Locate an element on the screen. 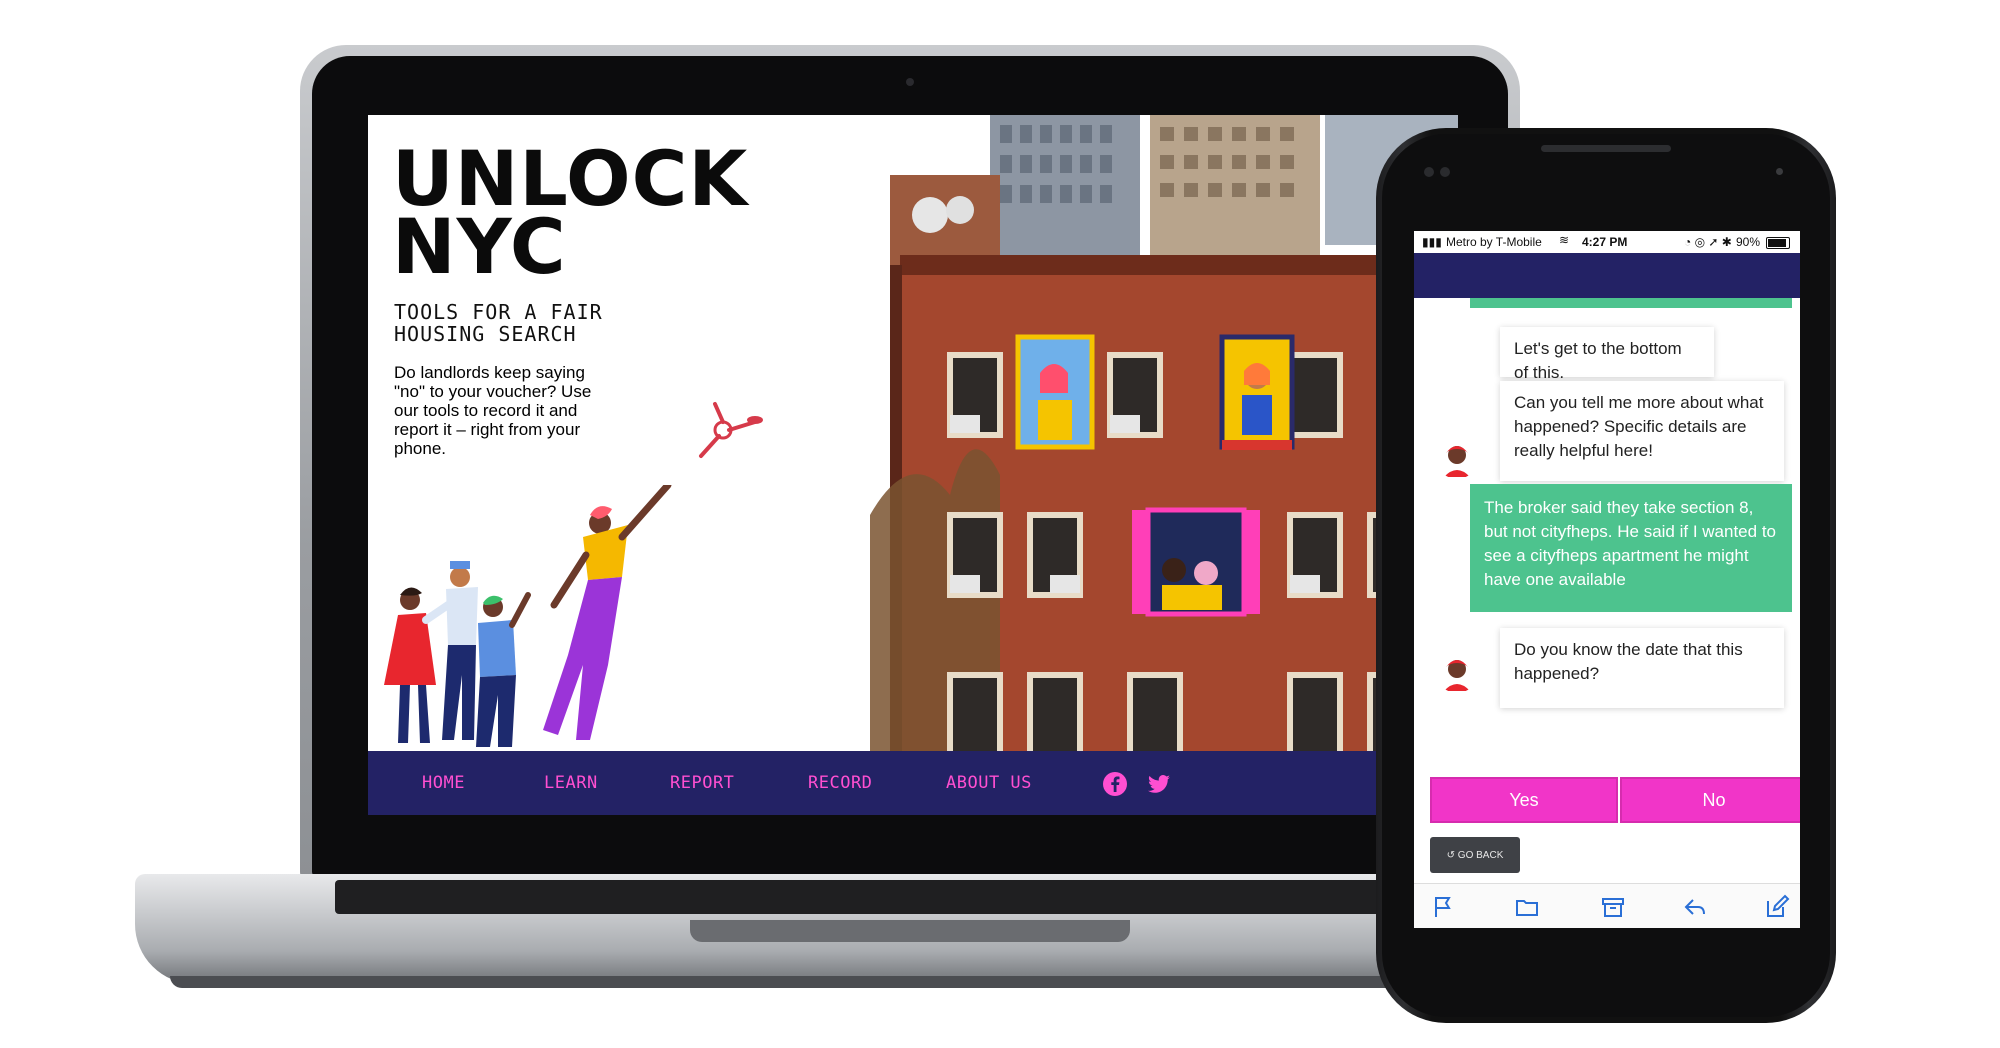  twitter-icon is located at coordinates (1159, 784).